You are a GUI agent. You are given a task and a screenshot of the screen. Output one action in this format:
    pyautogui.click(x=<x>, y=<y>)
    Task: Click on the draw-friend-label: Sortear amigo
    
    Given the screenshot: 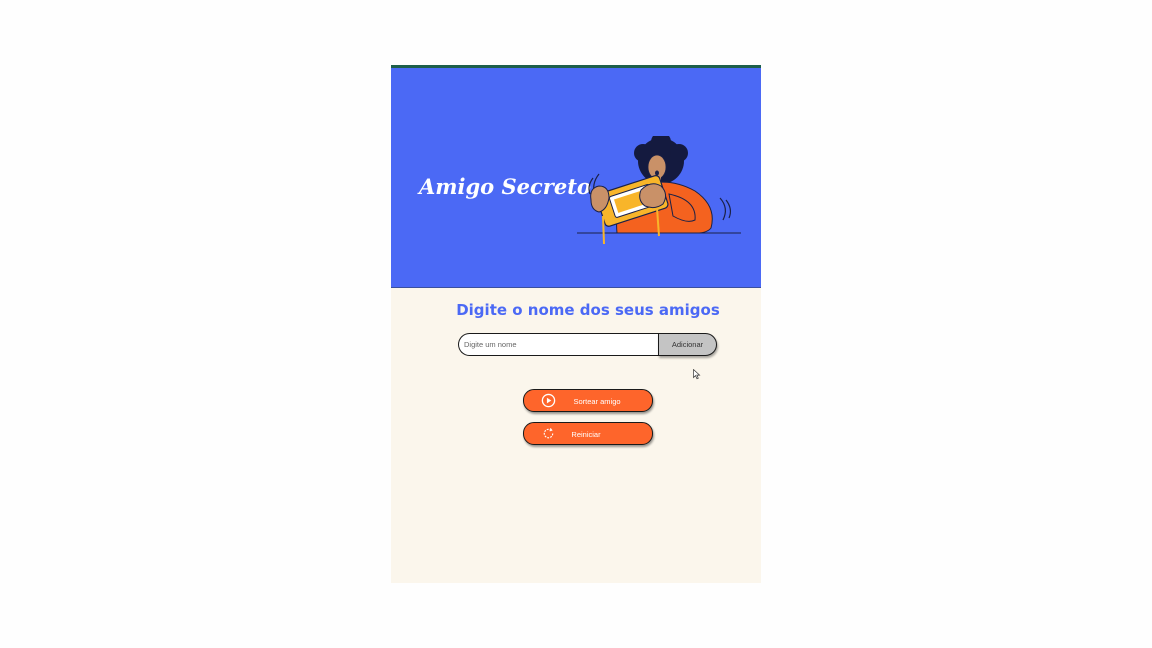 What is the action you would take?
    pyautogui.click(x=597, y=401)
    